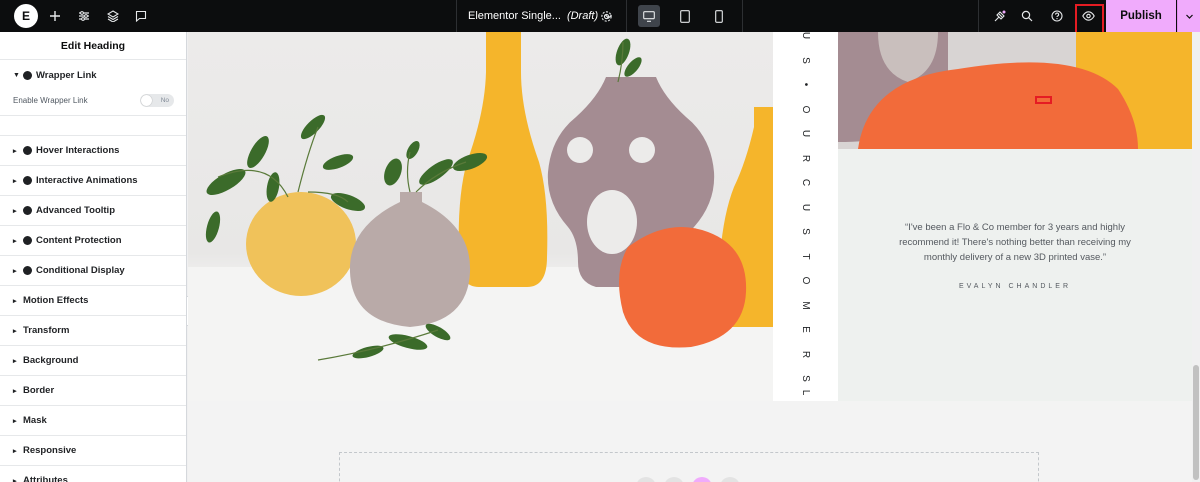 The width and height of the screenshot is (1200, 482). What do you see at coordinates (1196, 422) in the screenshot?
I see `scrollbar-thumb` at bounding box center [1196, 422].